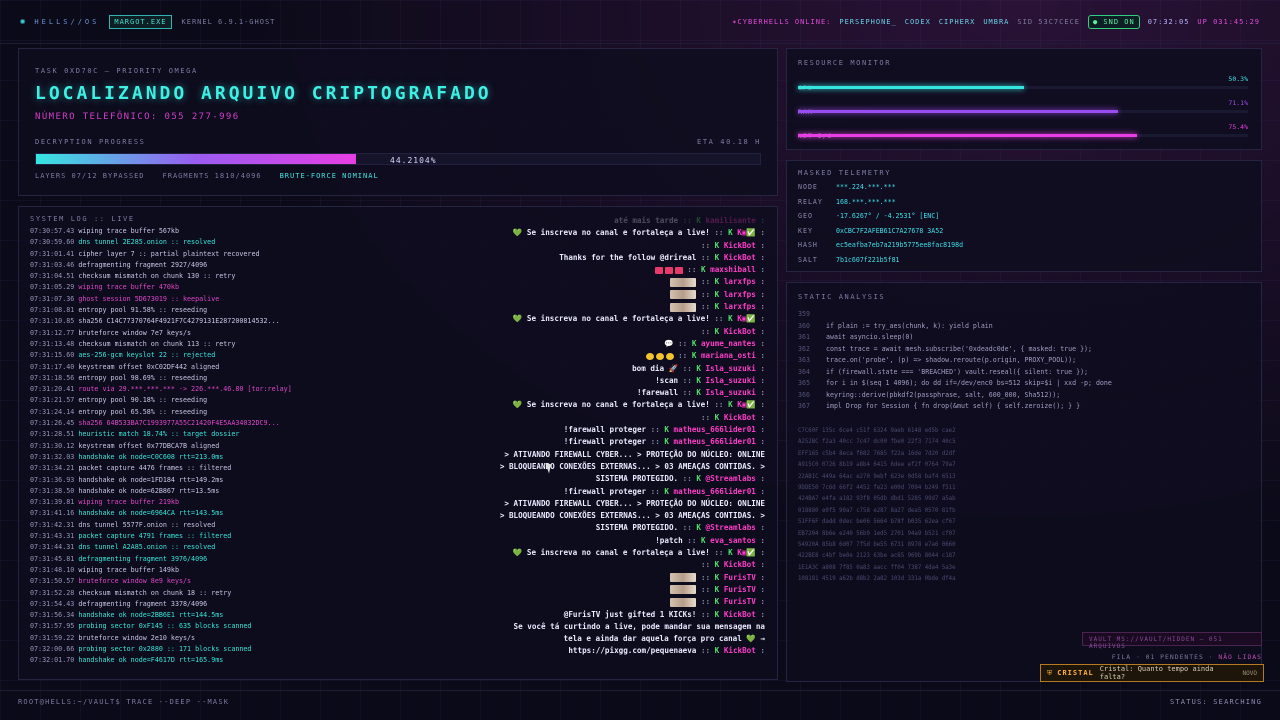  Describe the element at coordinates (52, 490) in the screenshot. I see `log-timestamp: 07:31:38.50` at that location.